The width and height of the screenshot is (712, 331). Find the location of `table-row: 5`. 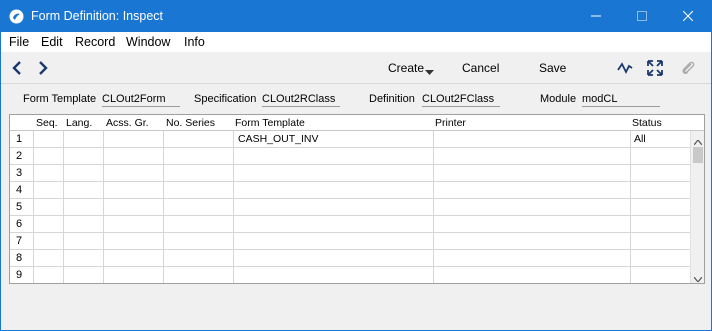

table-row: 5 is located at coordinates (350, 207).